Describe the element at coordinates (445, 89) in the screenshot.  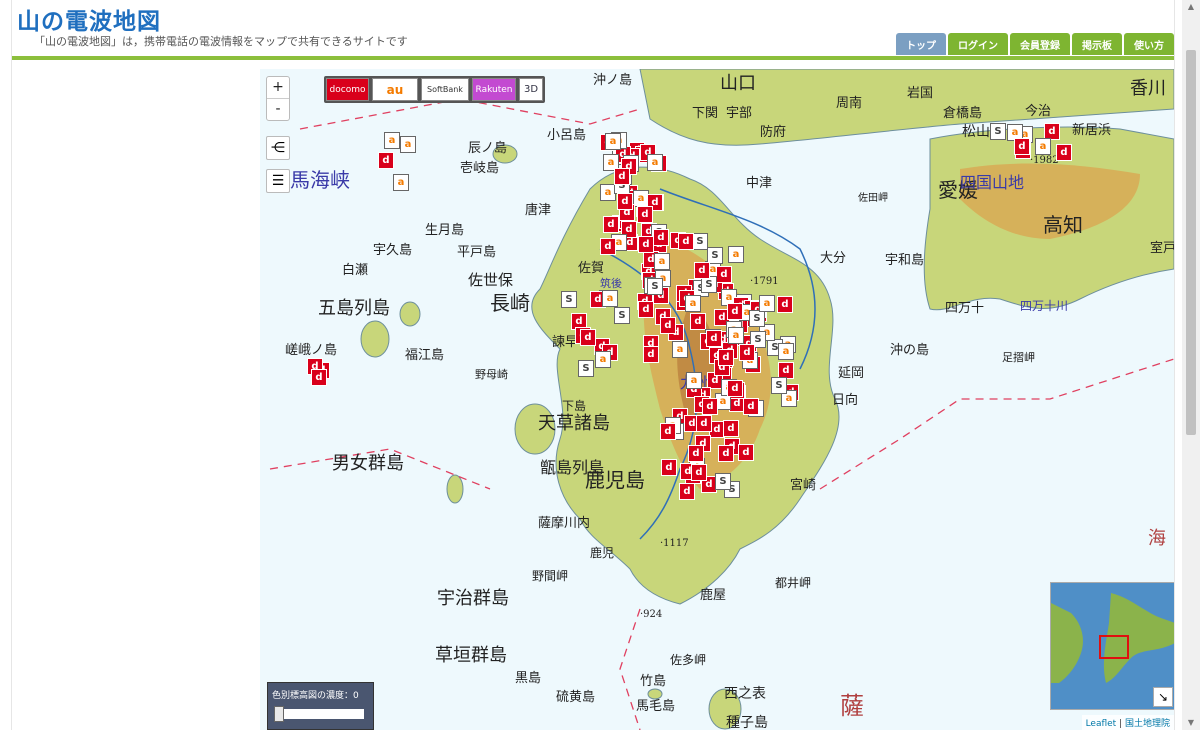
I see `carrier-softbank-button: SoftBank` at that location.